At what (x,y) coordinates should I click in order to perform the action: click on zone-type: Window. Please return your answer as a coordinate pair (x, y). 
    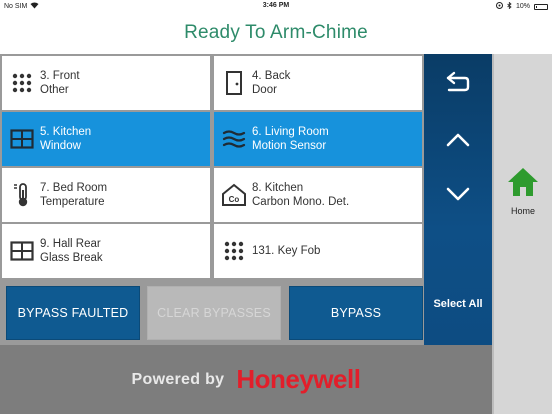
    Looking at the image, I should click on (60, 146).